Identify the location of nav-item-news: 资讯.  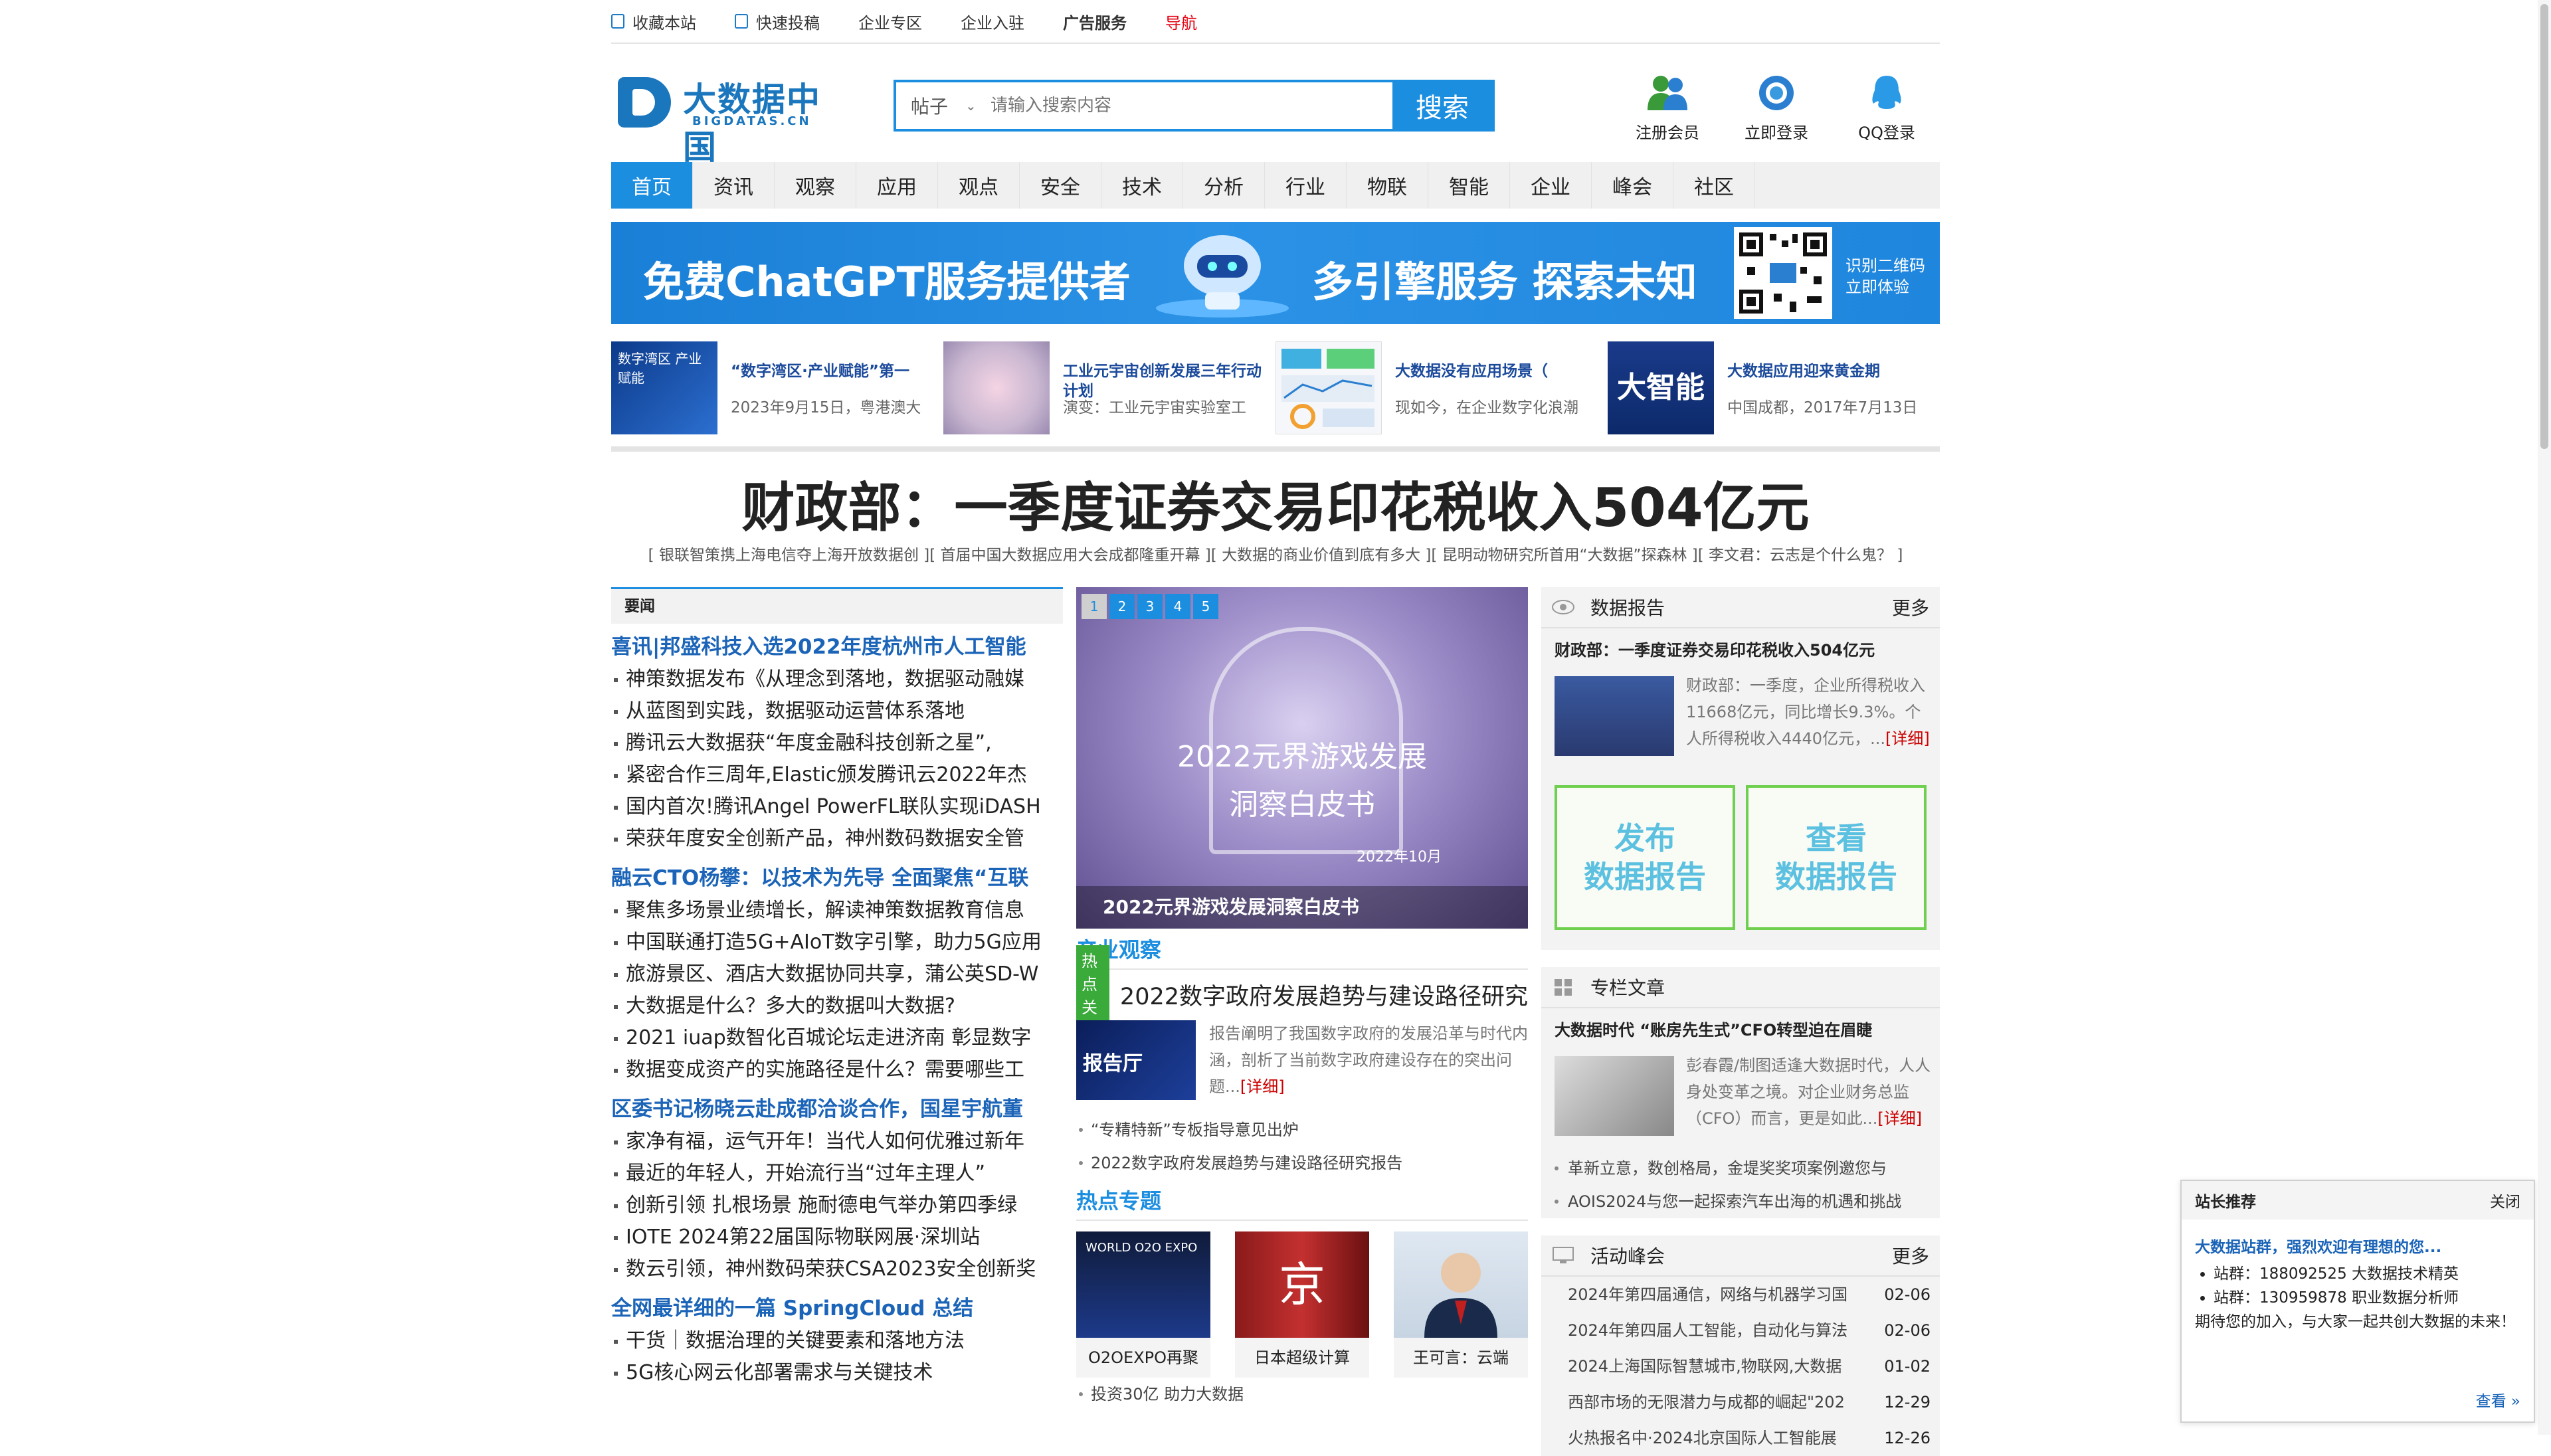
(734, 185).